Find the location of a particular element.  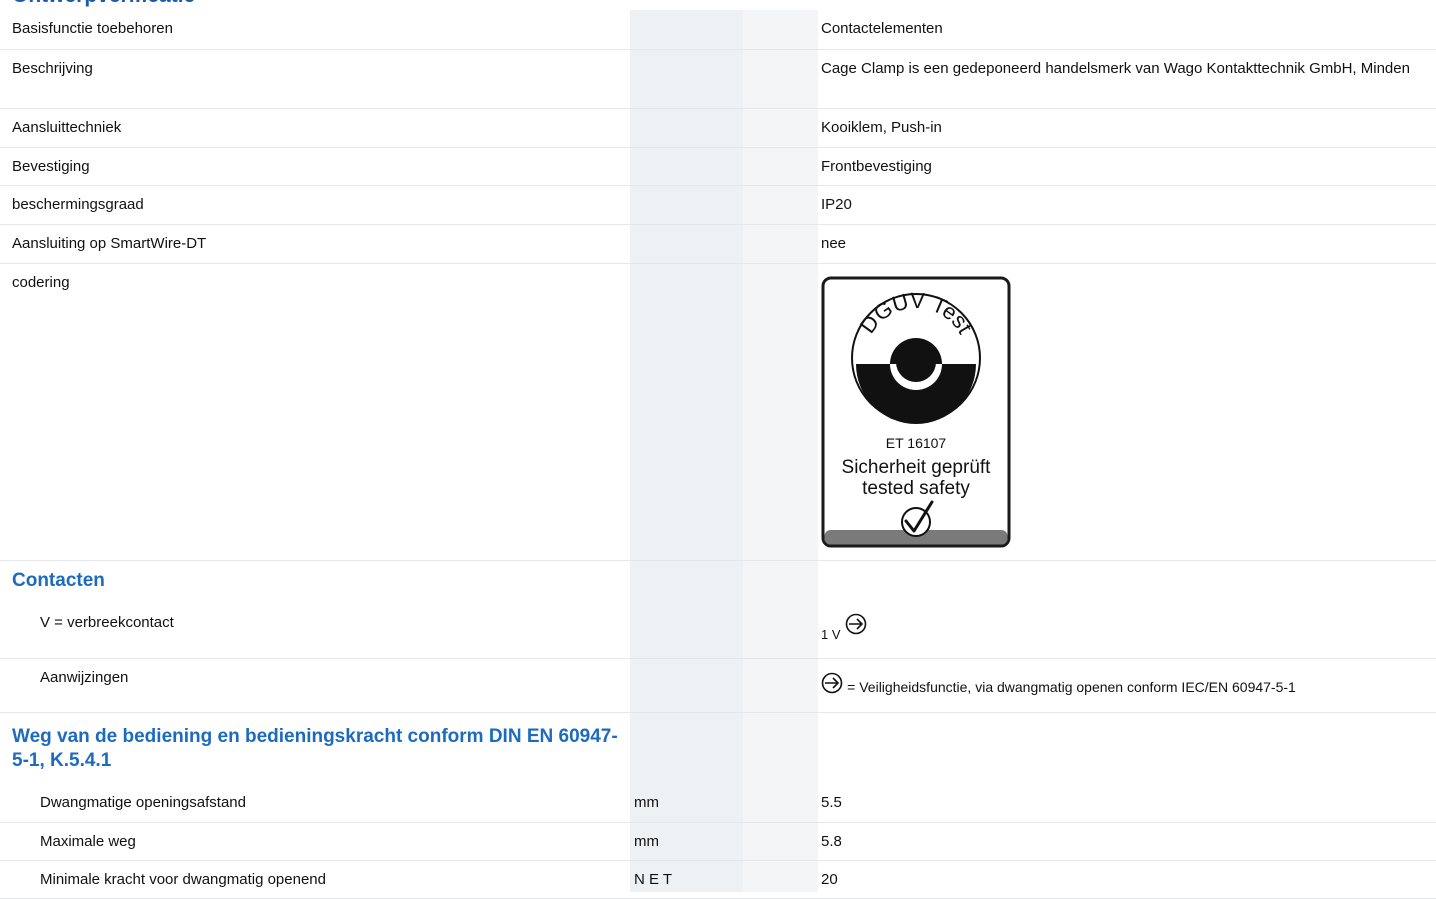

row-label: Beschrijving is located at coordinates (315, 79).